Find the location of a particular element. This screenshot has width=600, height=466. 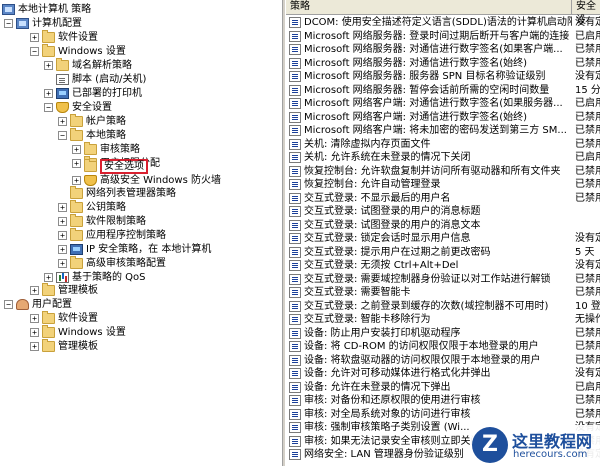

policy-row: 设备: 将软盘驱动器的访问权限仅限于本地登录的用户 已禁用 is located at coordinates (443, 360).